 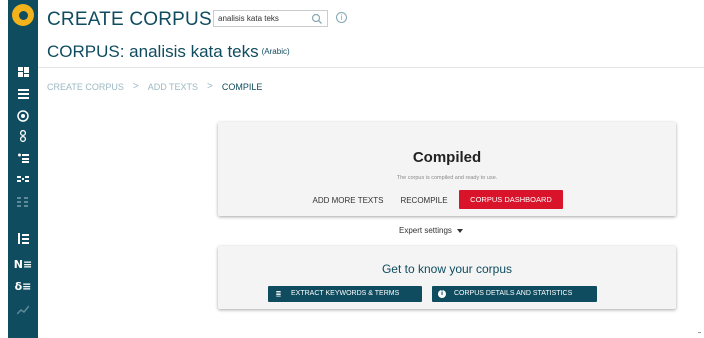 I want to click on get-to-know-heading: Get to know your corpus, so click(x=447, y=269).